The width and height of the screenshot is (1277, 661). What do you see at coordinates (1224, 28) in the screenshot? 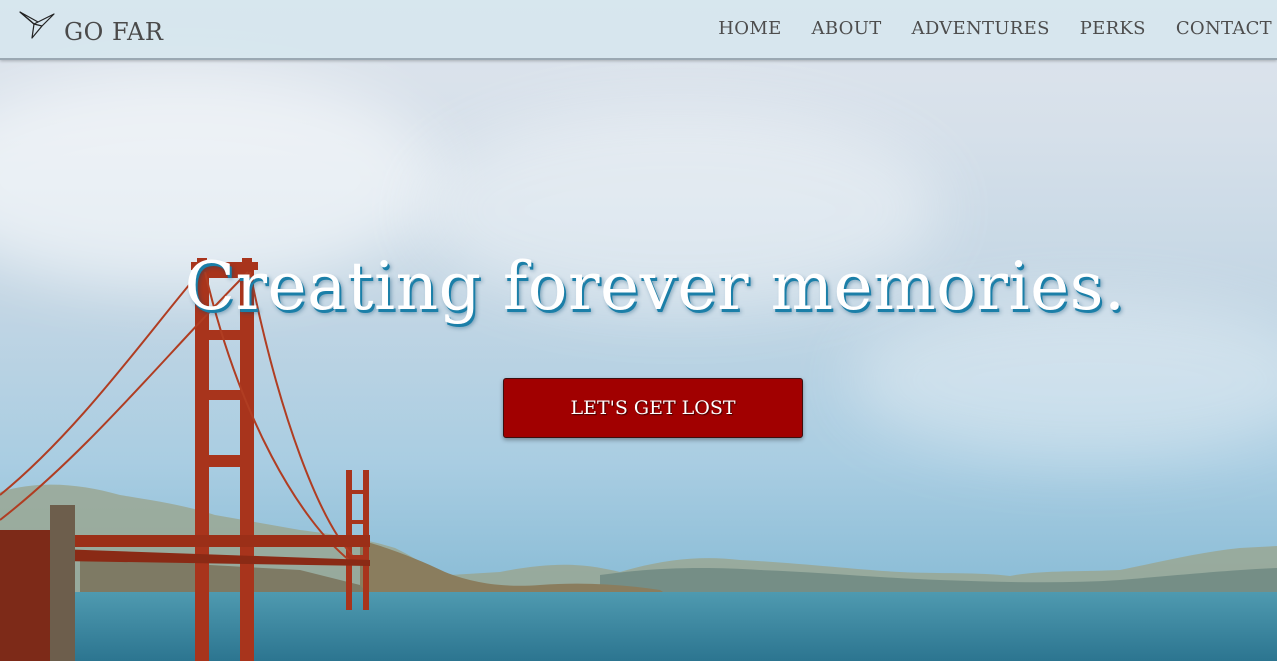
I see `nav-contact: CONTACT` at bounding box center [1224, 28].